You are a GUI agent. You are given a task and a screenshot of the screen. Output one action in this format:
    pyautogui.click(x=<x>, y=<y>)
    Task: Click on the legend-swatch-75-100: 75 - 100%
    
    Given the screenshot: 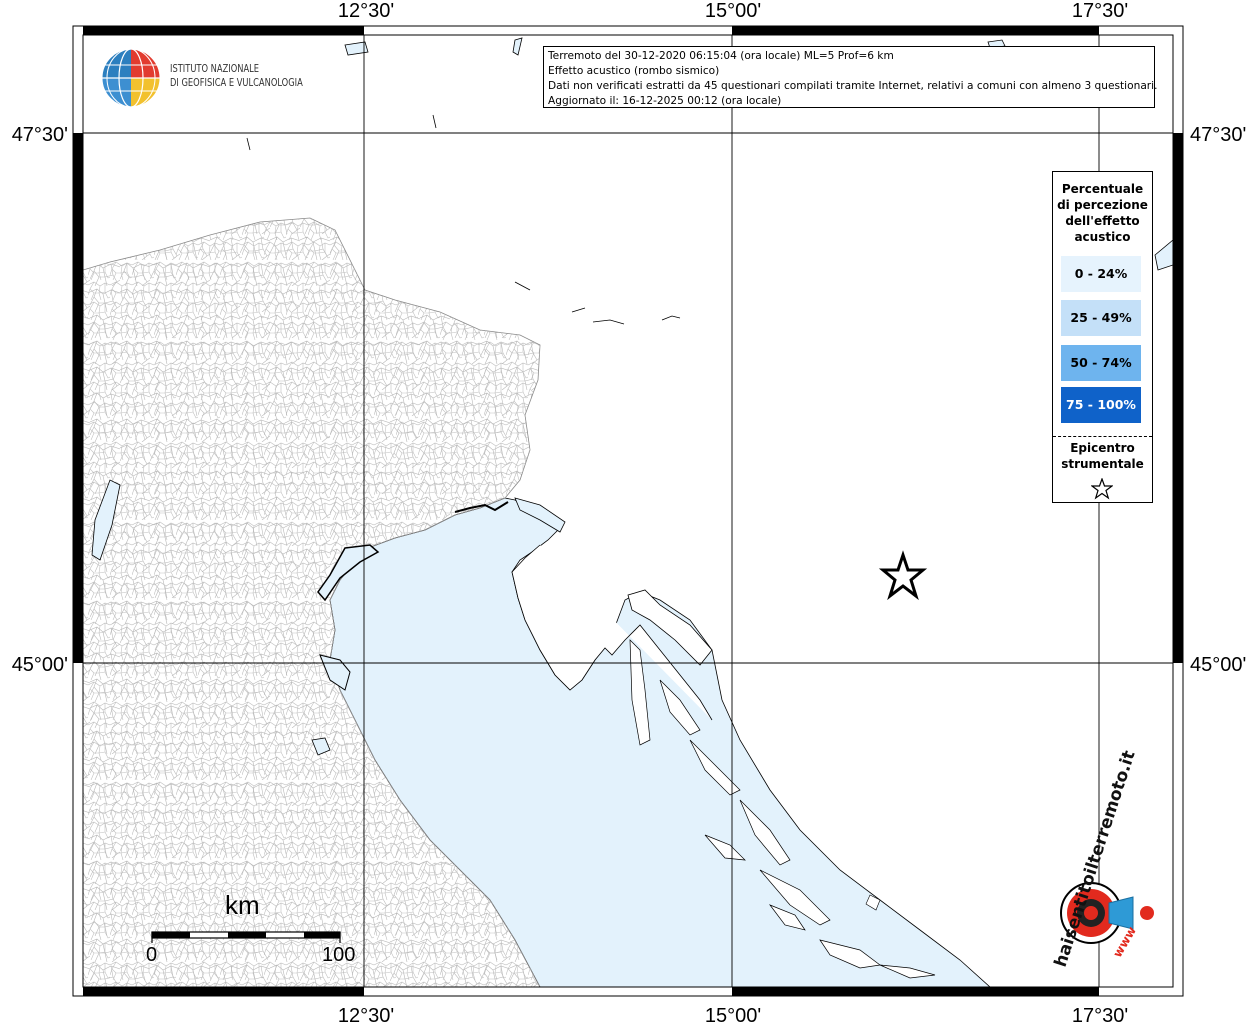 What is the action you would take?
    pyautogui.click(x=1101, y=405)
    